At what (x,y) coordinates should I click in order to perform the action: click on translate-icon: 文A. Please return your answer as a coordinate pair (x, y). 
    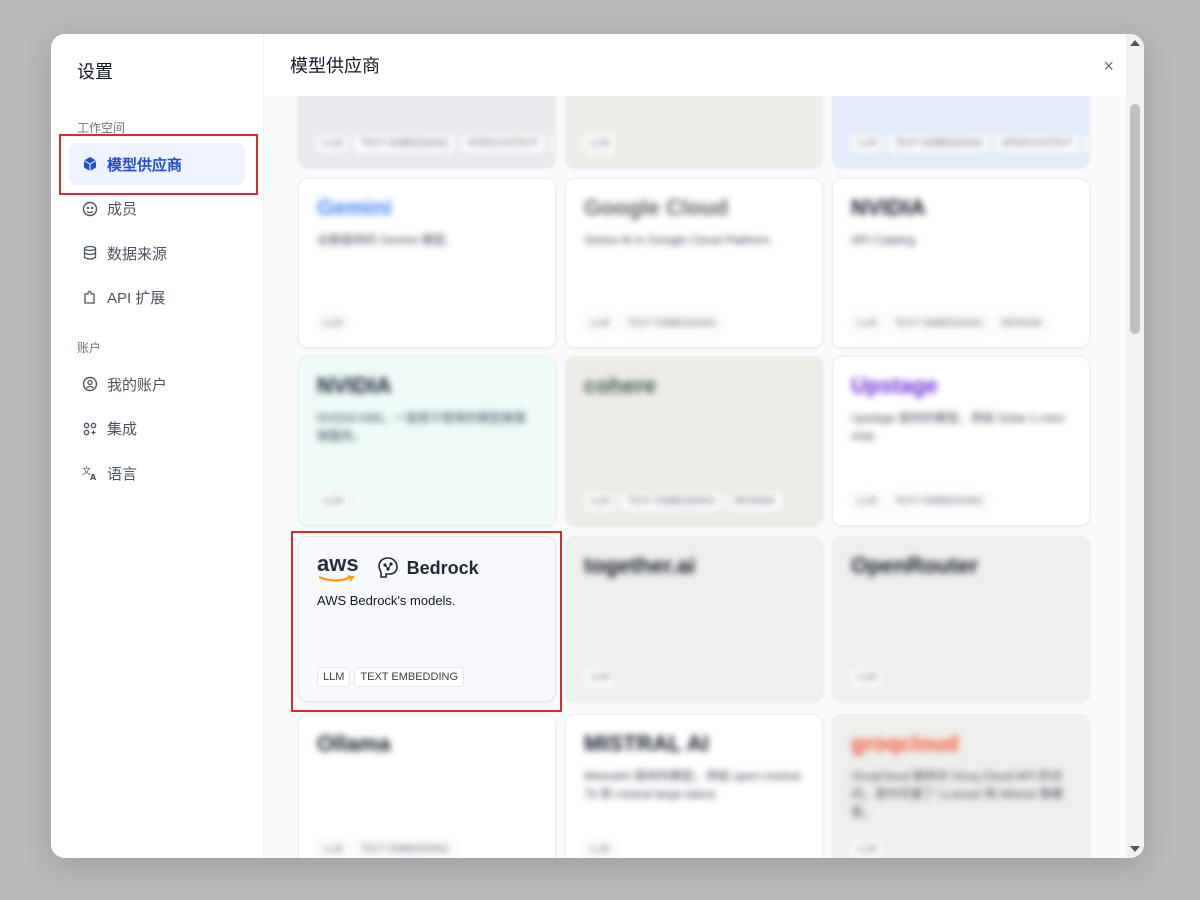
    Looking at the image, I should click on (90, 473).